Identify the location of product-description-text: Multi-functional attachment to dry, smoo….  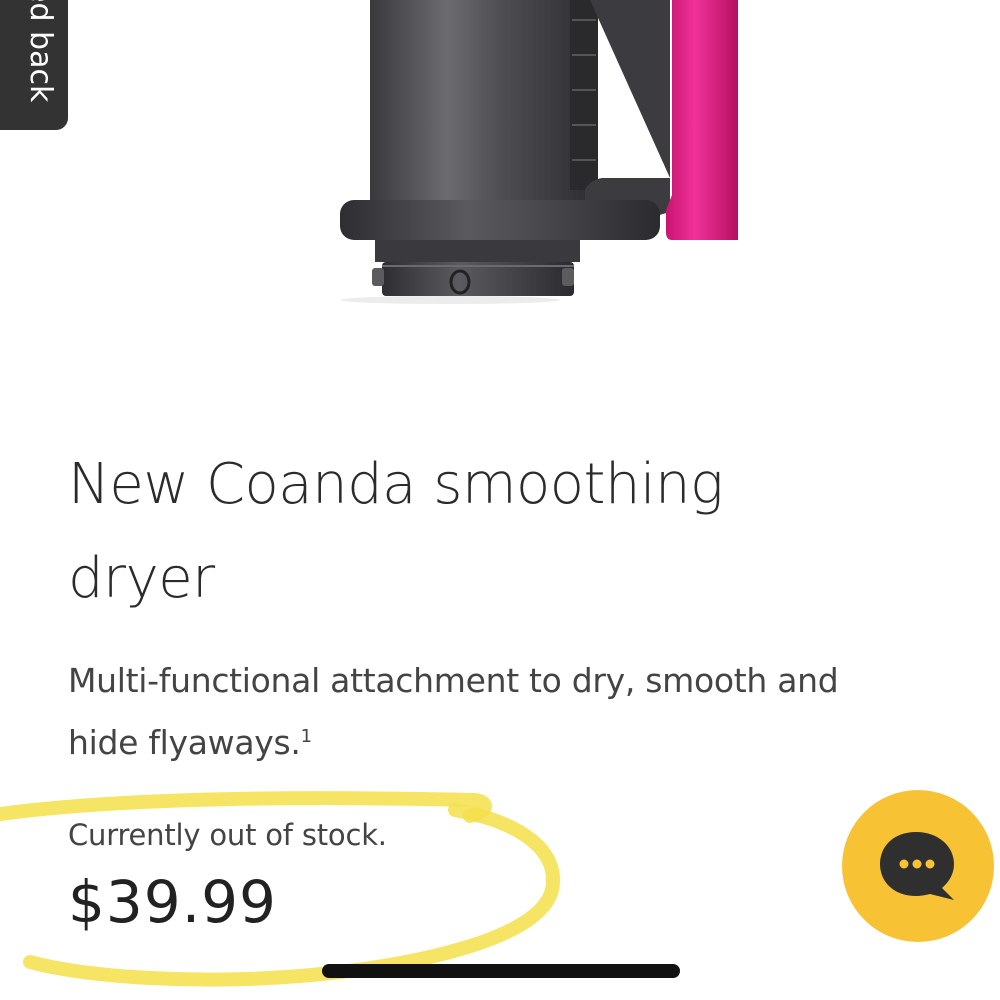
(453, 711).